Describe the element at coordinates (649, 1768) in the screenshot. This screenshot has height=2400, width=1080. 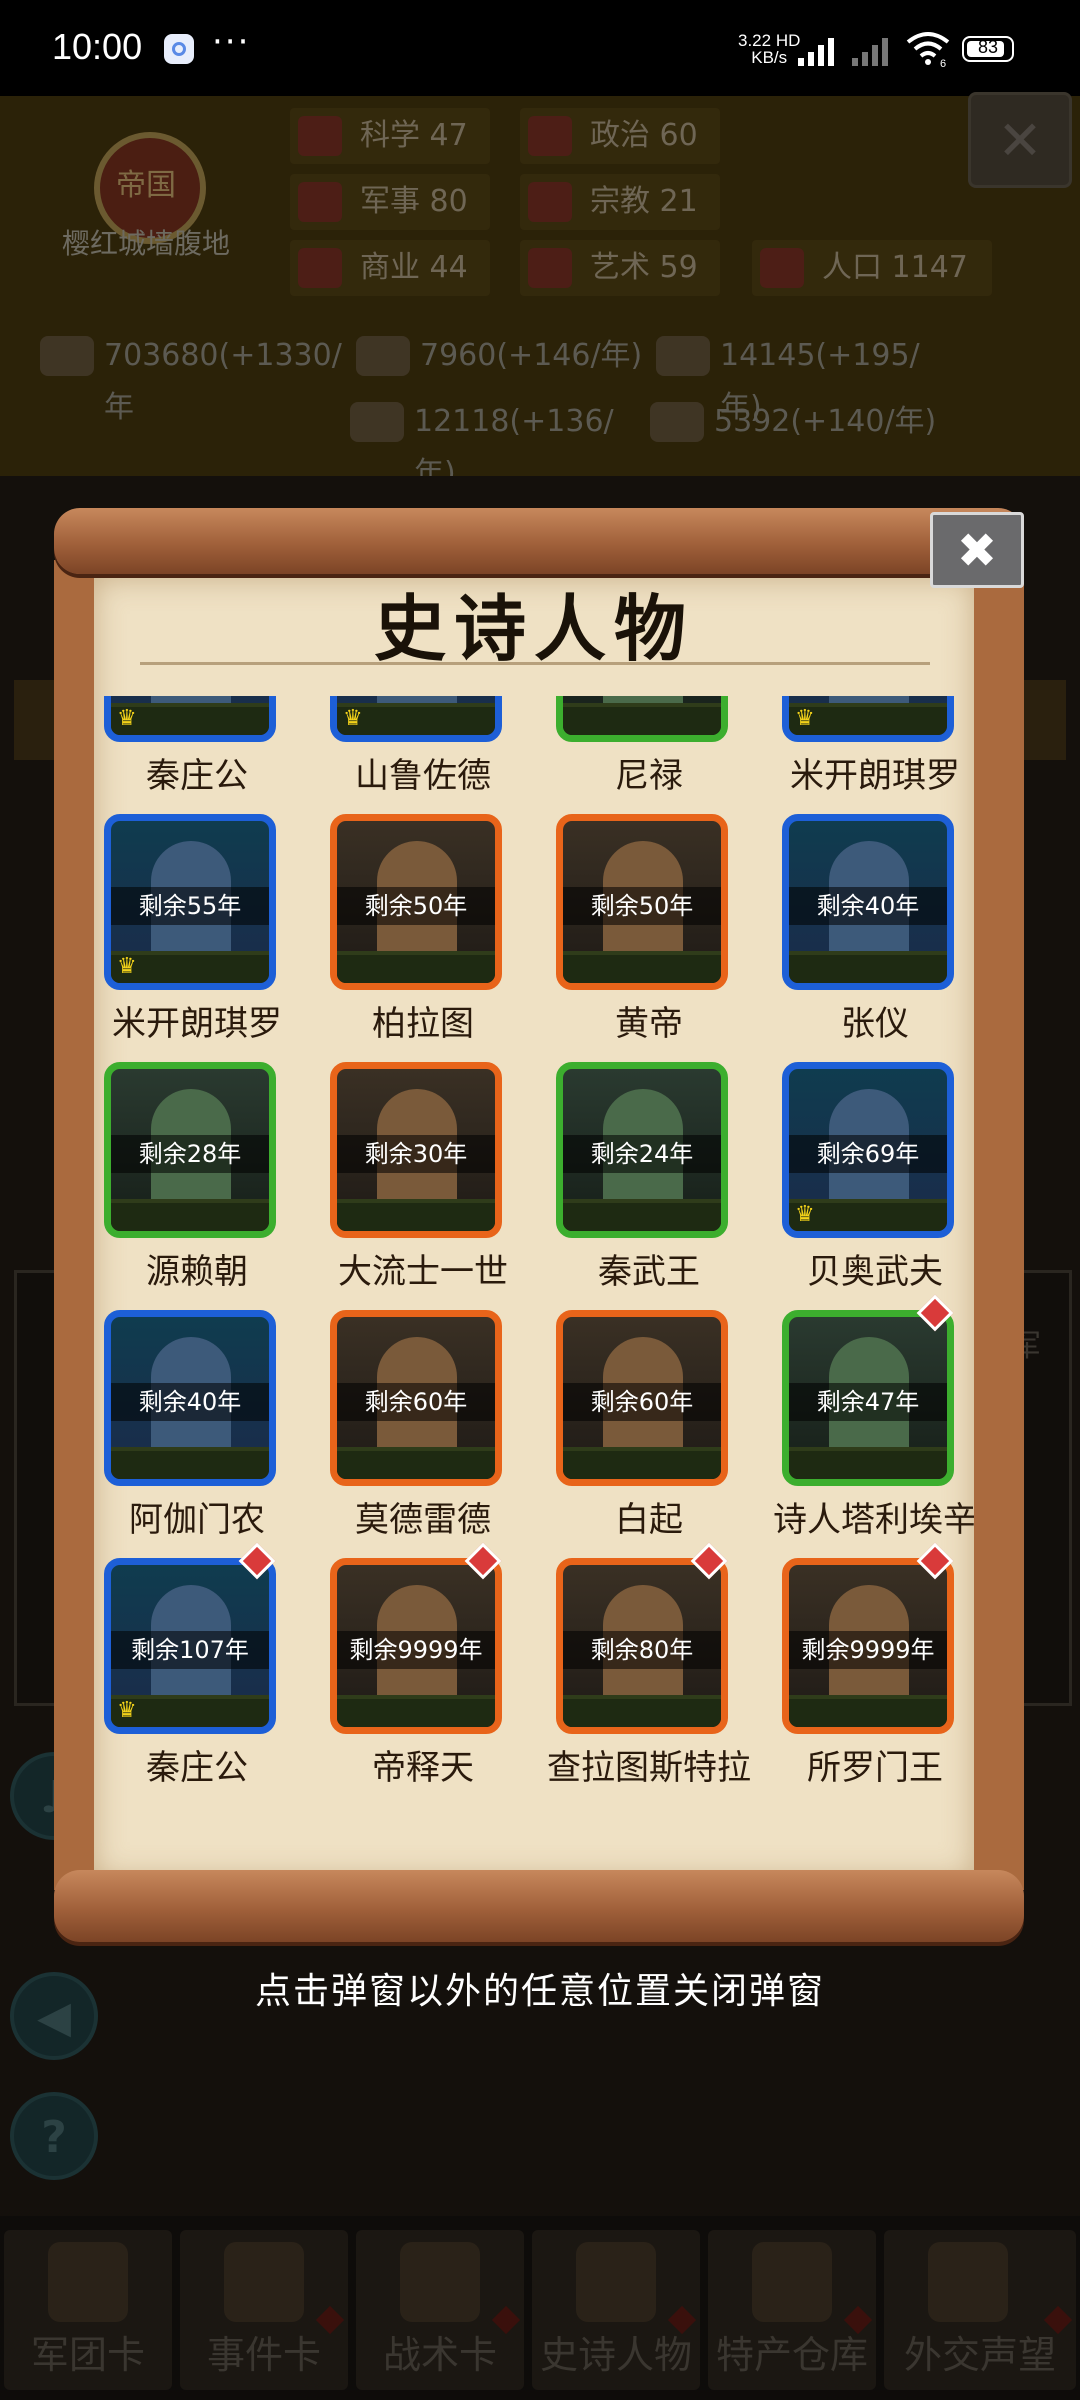
I see `character-name: 查拉图斯特拉` at that location.